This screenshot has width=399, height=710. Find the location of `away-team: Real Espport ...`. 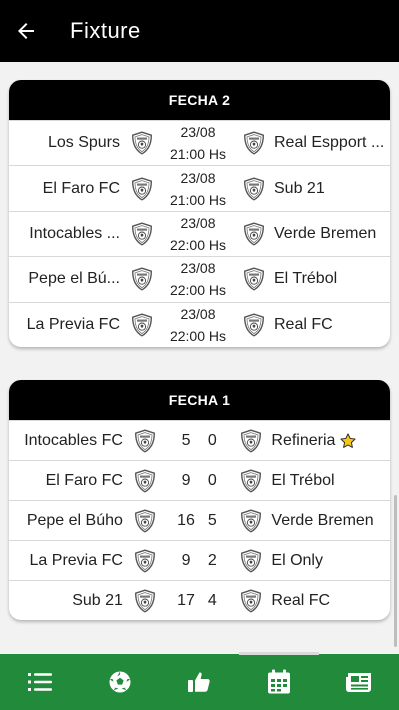

away-team: Real Espport ... is located at coordinates (329, 143).